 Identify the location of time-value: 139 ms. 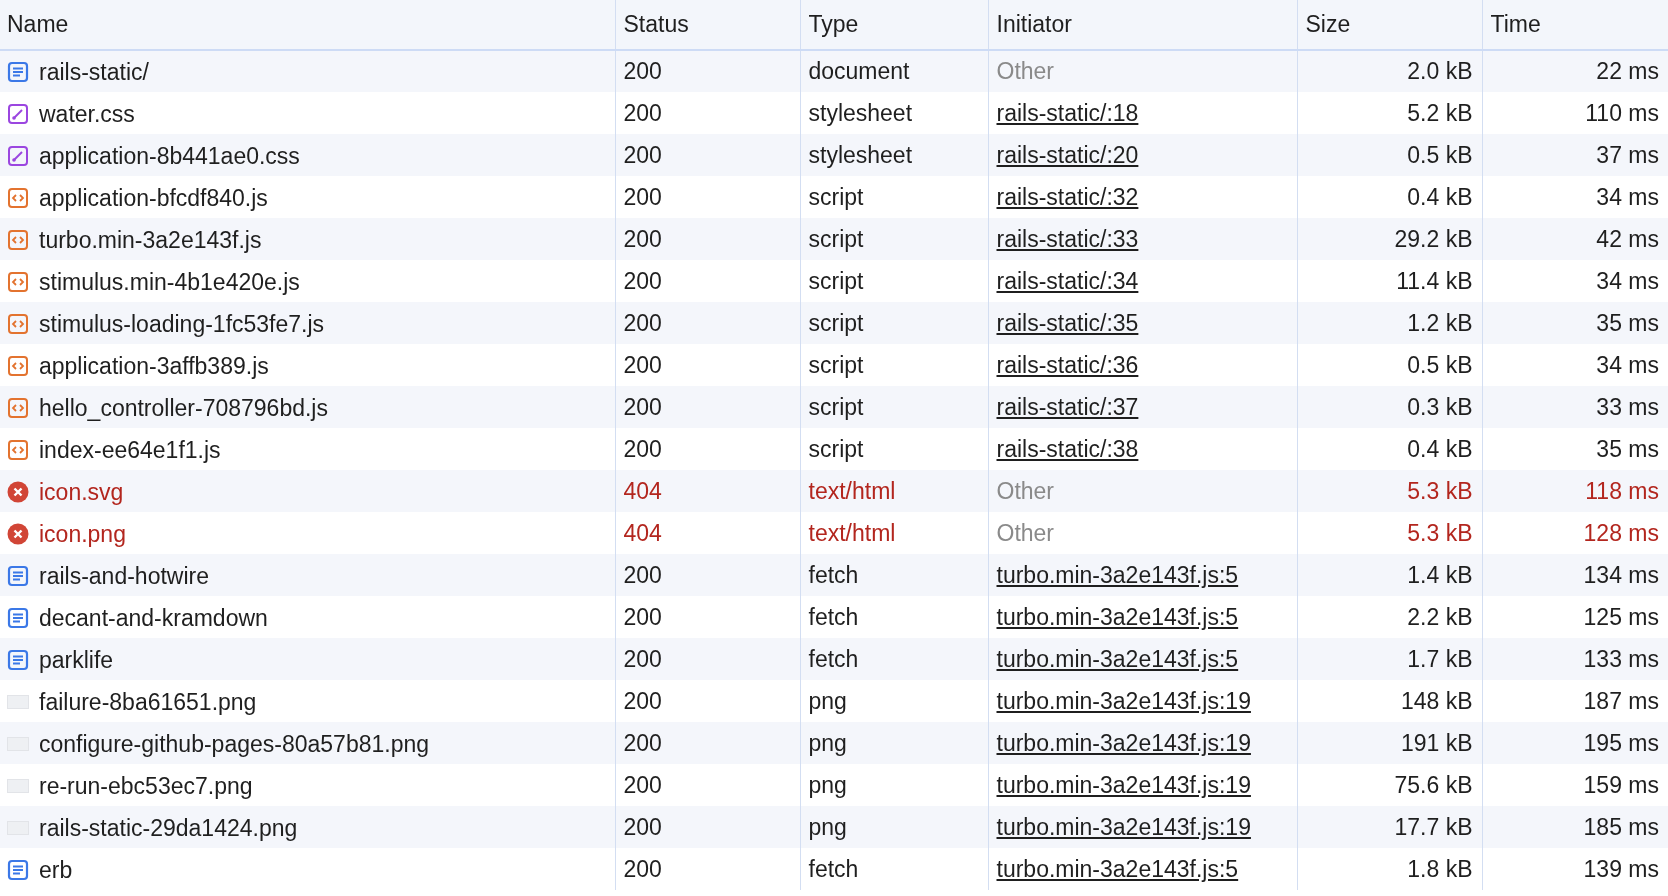
(1621, 868).